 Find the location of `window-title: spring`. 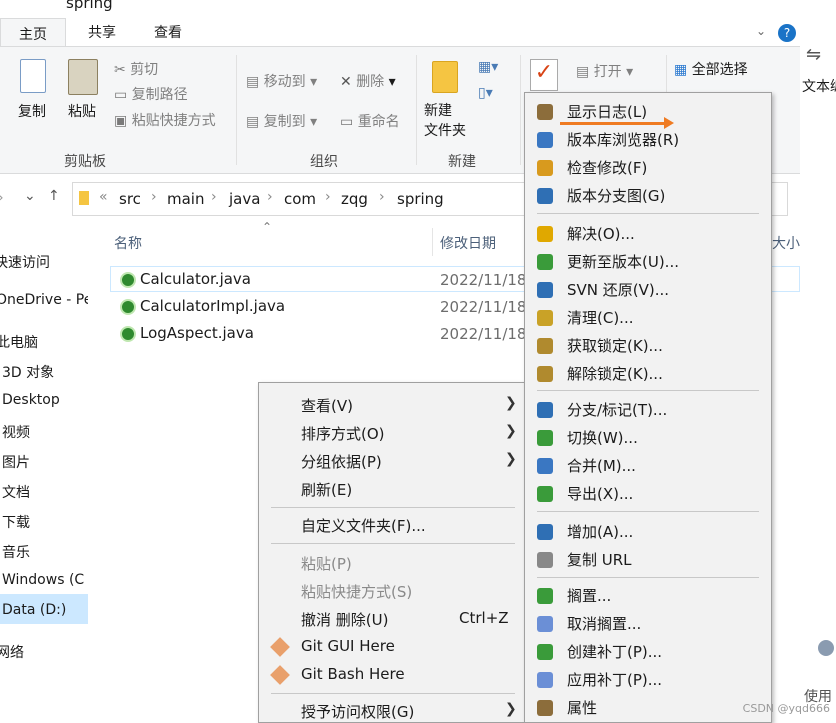

window-title: spring is located at coordinates (89, 6).